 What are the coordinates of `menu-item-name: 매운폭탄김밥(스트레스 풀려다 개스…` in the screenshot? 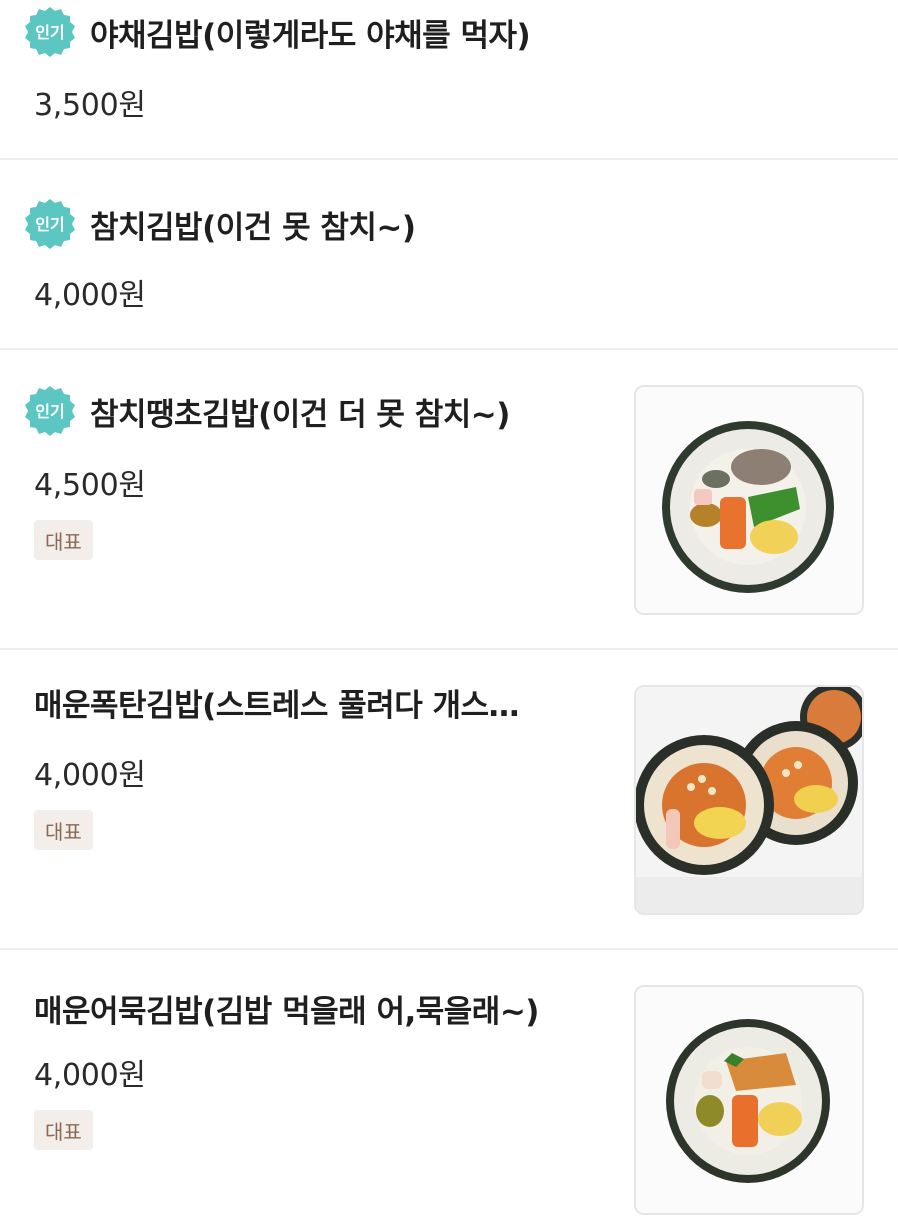 It's located at (277, 706).